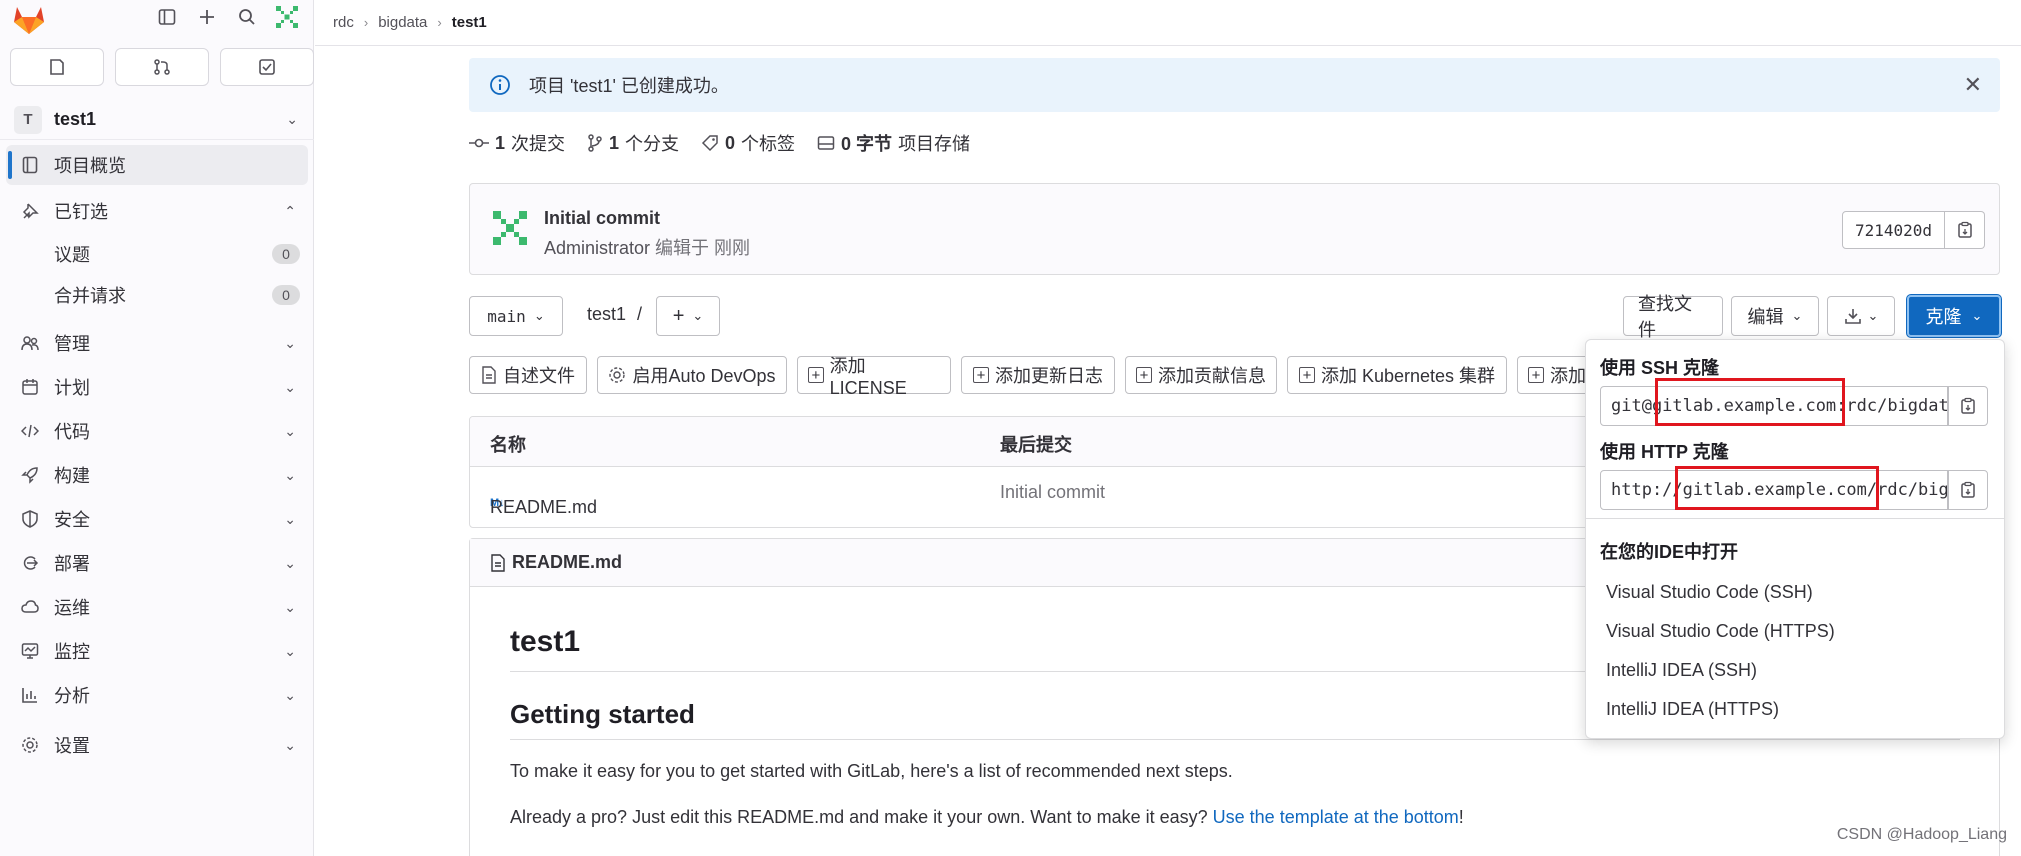 The height and width of the screenshot is (856, 2021). Describe the element at coordinates (543, 507) in the screenshot. I see `file-name: README.md` at that location.